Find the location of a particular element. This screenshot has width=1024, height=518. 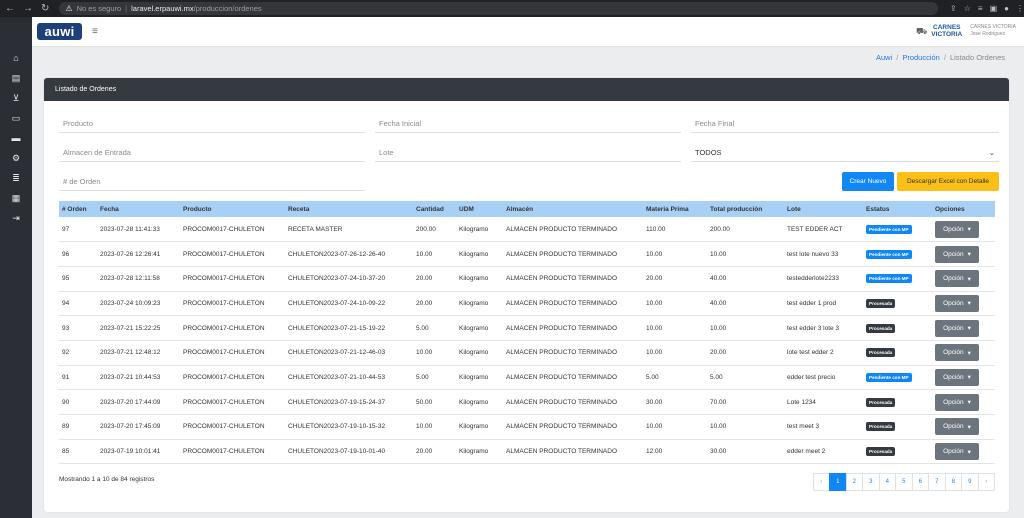

share-icon: ⇪ is located at coordinates (953, 8).